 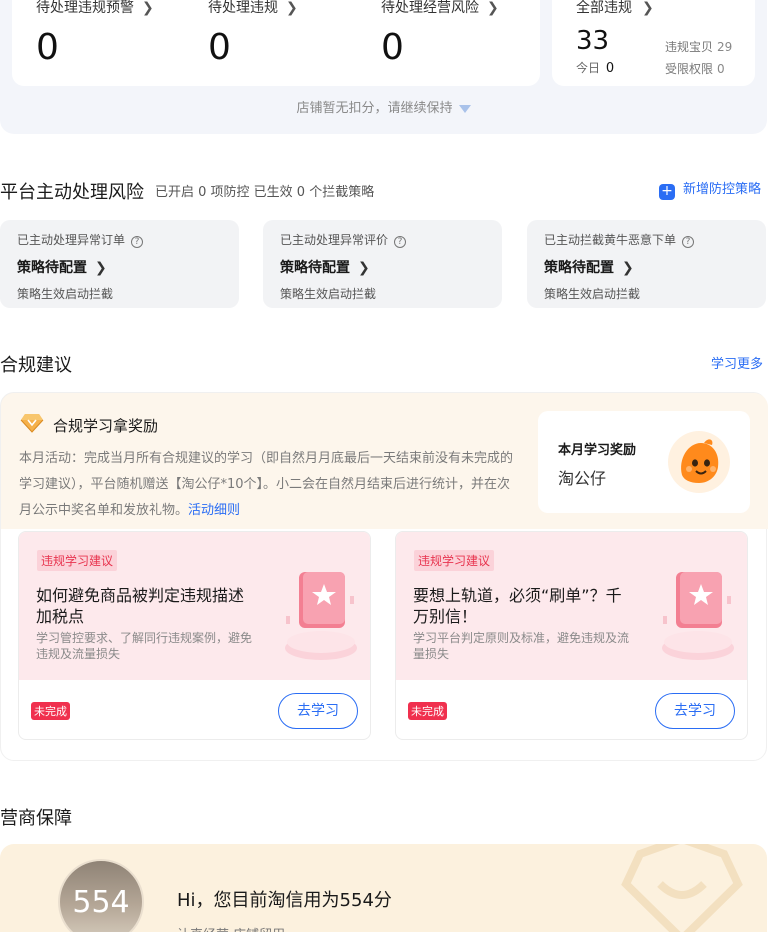 I want to click on credit-score-panel: 554 Hi，您目前淘信用为554分 让真经营·店铺留用, so click(x=383, y=888).